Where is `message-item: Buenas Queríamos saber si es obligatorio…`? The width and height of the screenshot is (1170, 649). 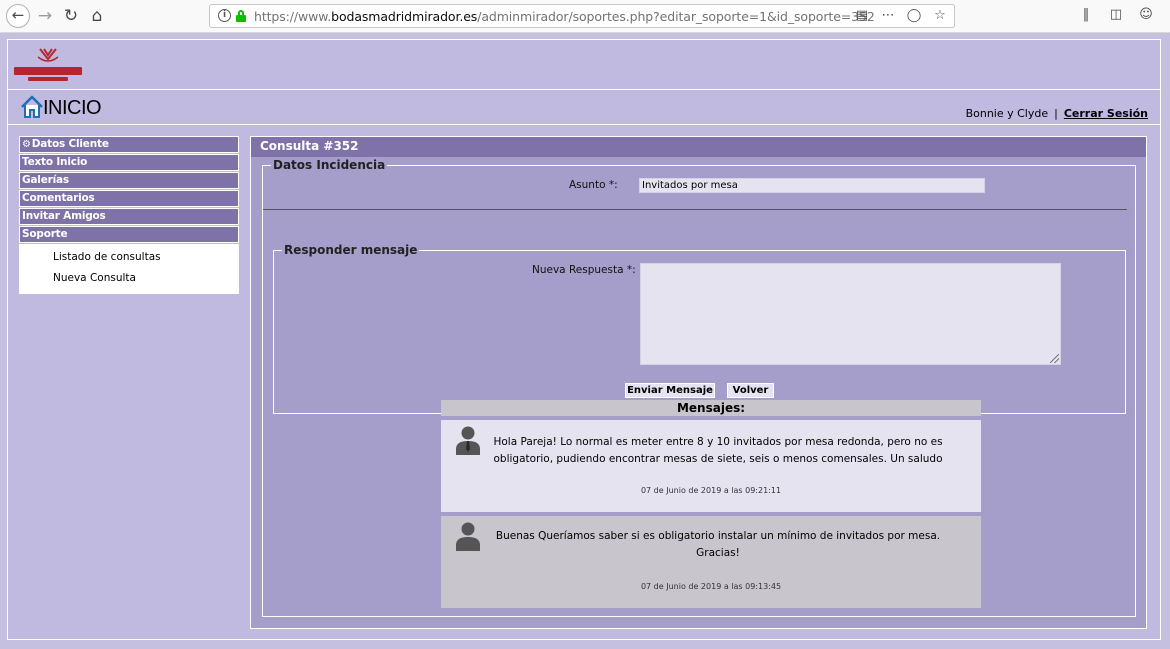 message-item: Buenas Queríamos saber si es obligatorio… is located at coordinates (711, 562).